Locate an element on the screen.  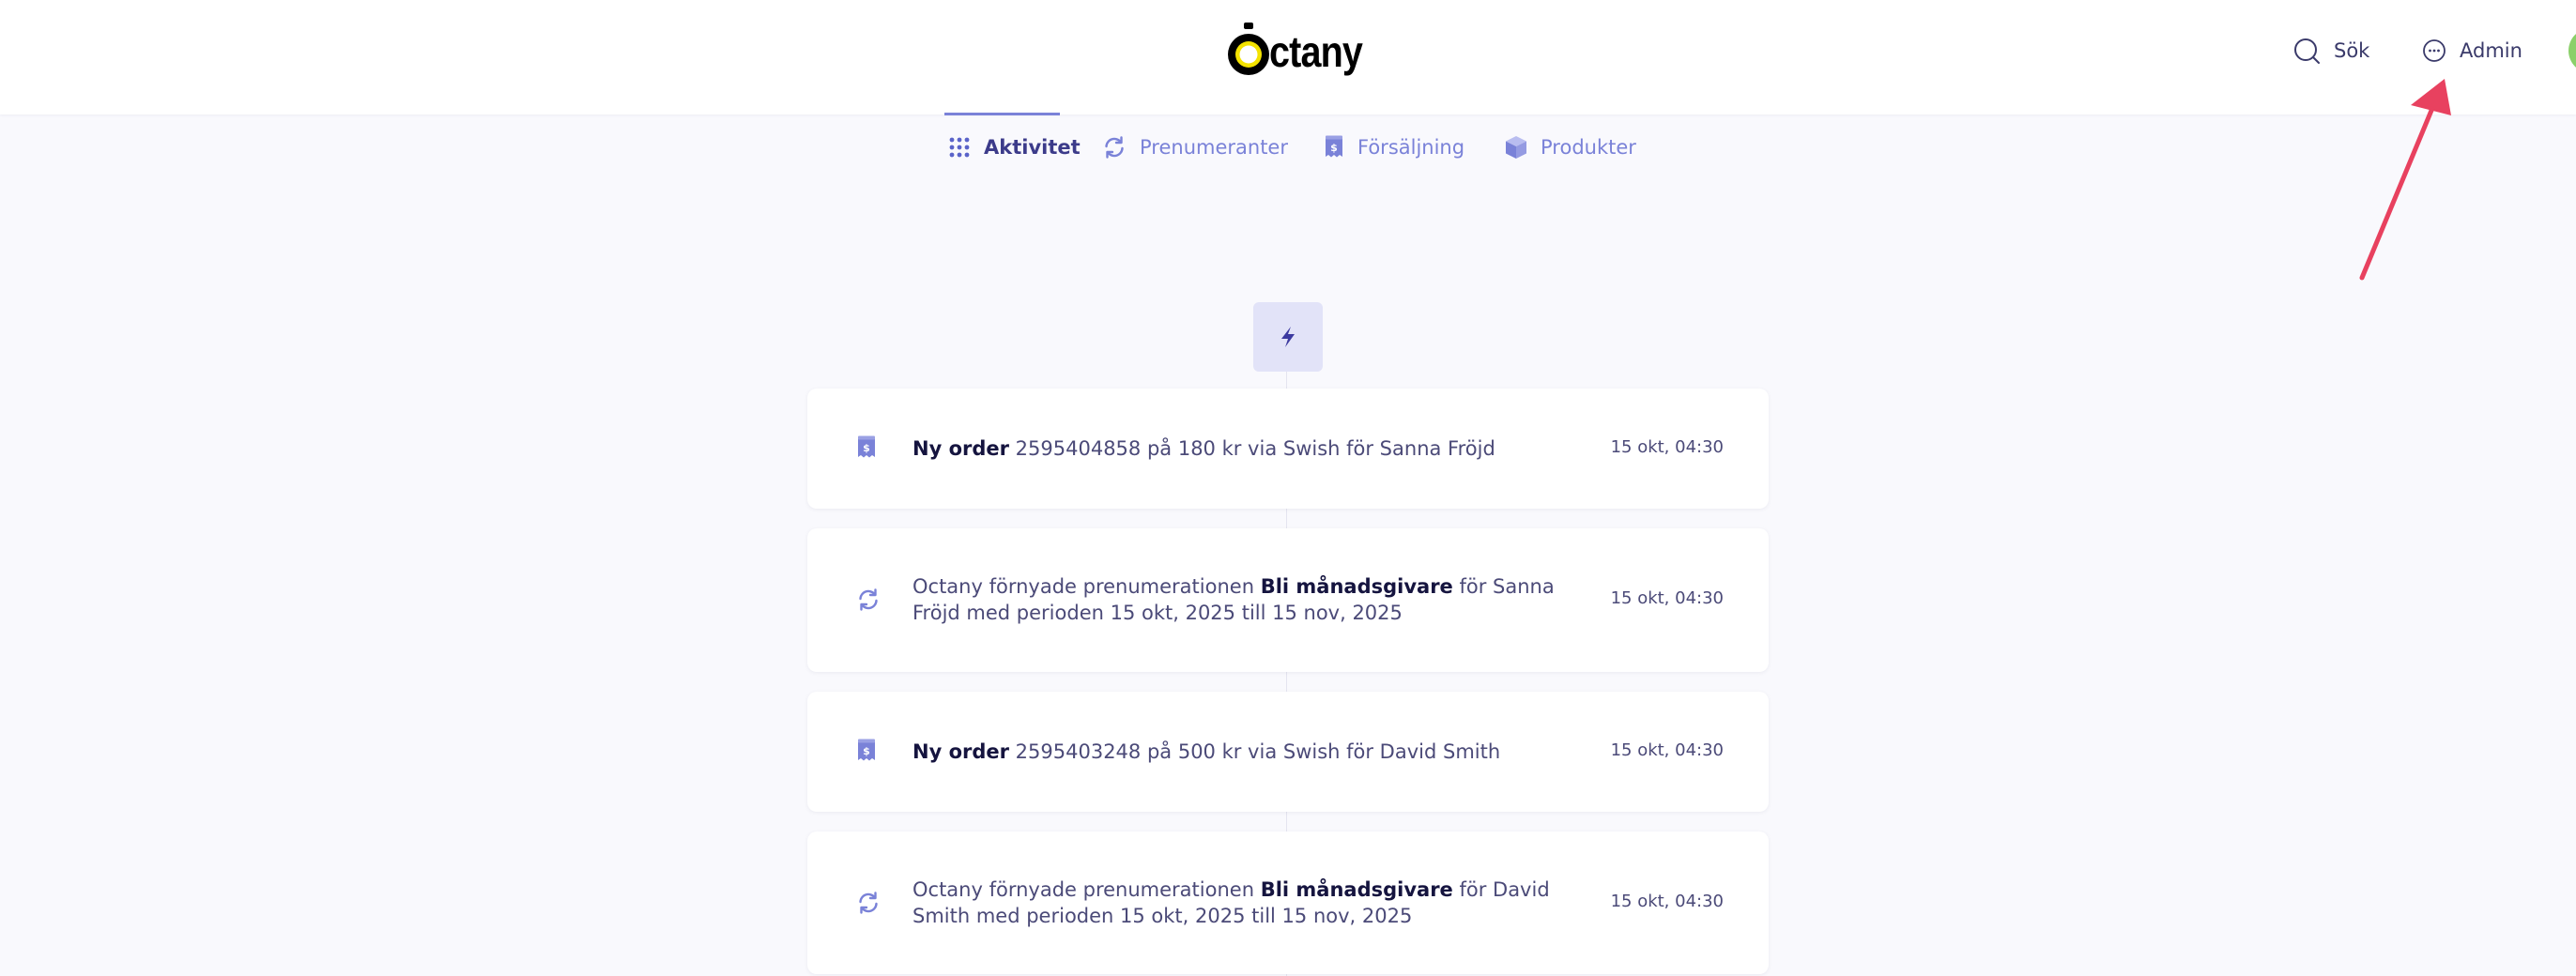
grid-icon is located at coordinates (959, 147).